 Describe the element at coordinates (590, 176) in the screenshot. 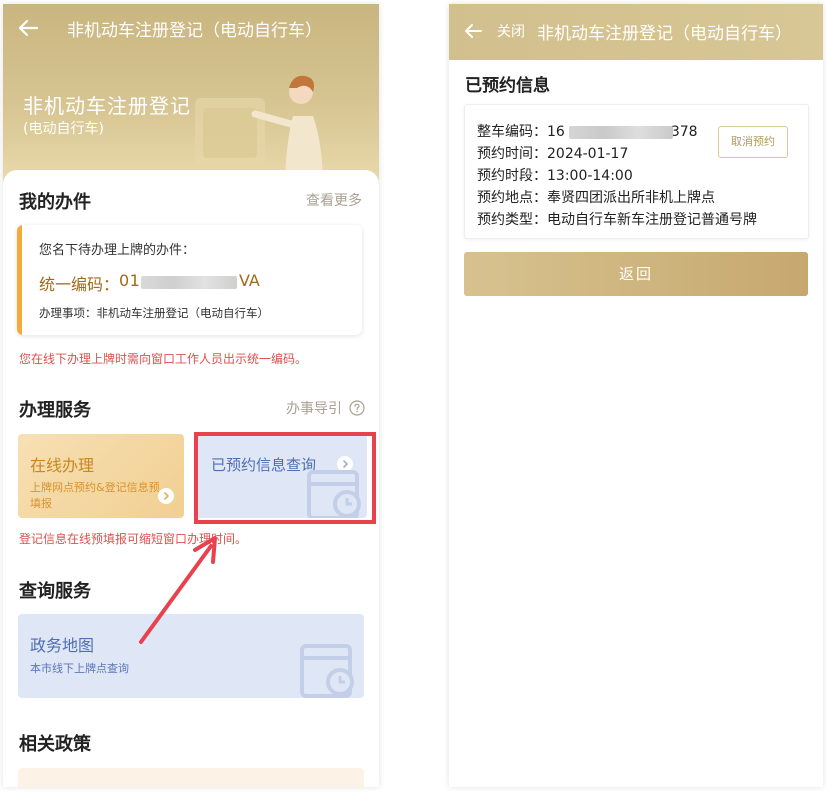

I see `slot-value: 13:00-14:00` at that location.